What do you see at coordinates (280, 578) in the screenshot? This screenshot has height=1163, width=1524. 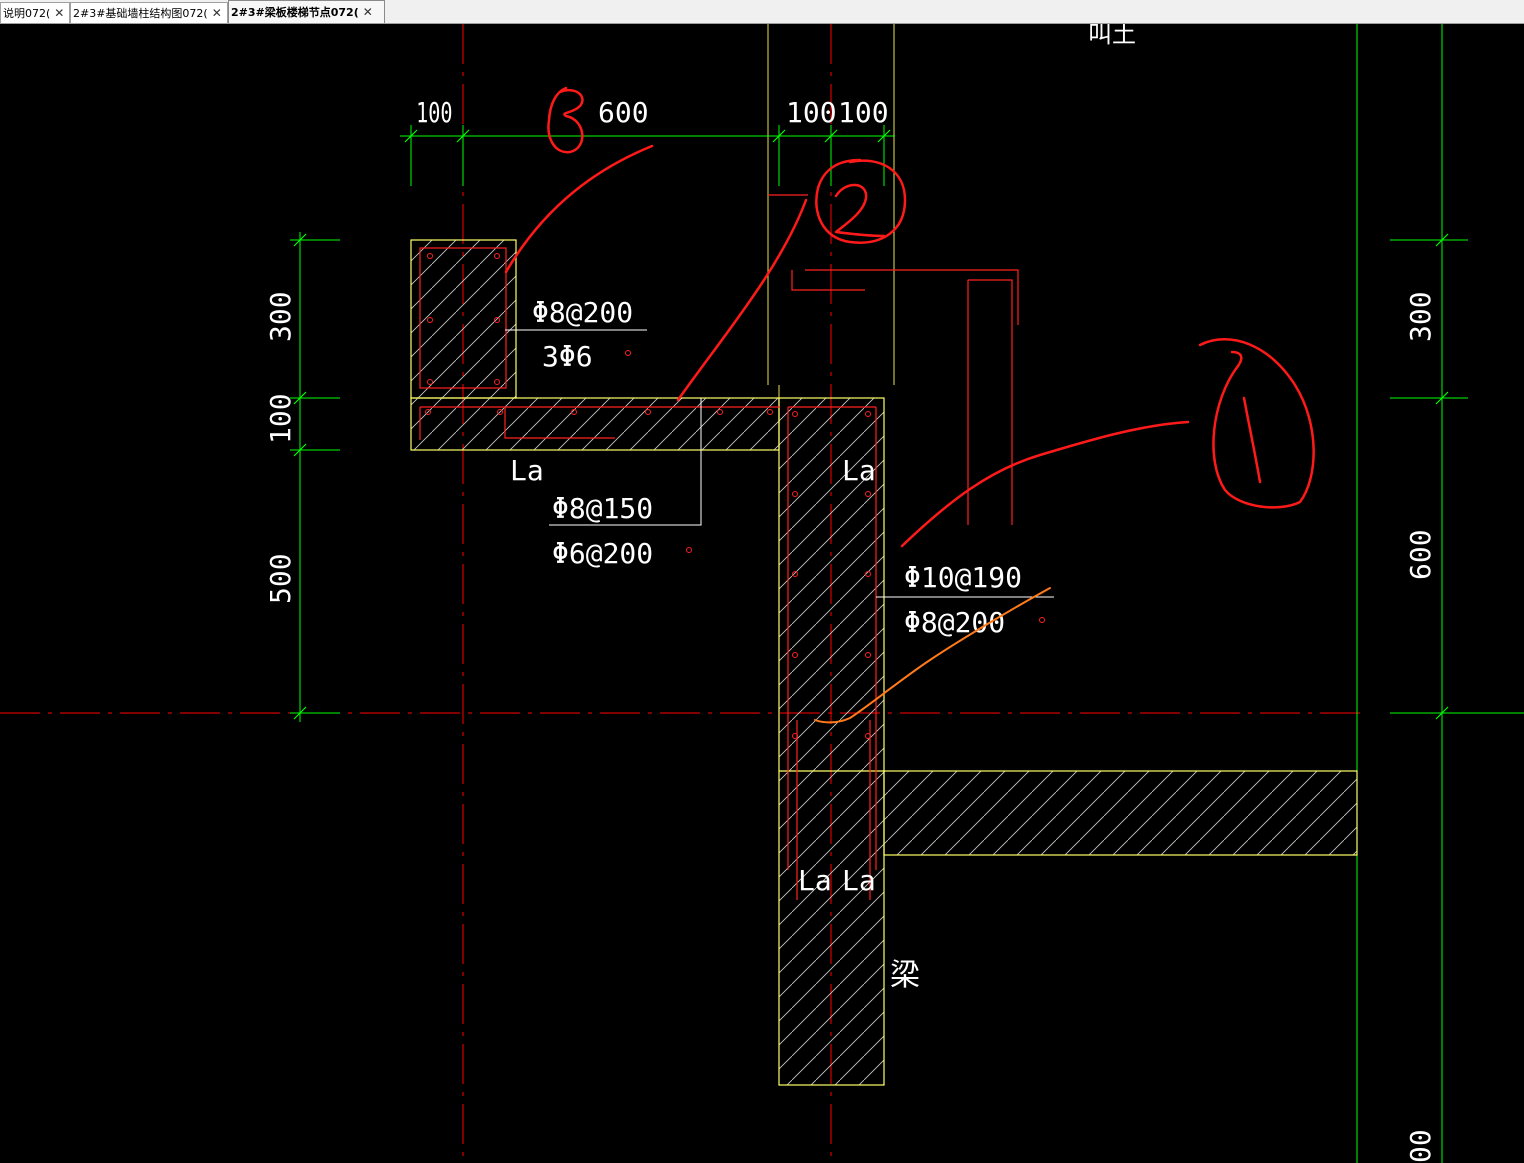 I see `dim-left-3: 500` at bounding box center [280, 578].